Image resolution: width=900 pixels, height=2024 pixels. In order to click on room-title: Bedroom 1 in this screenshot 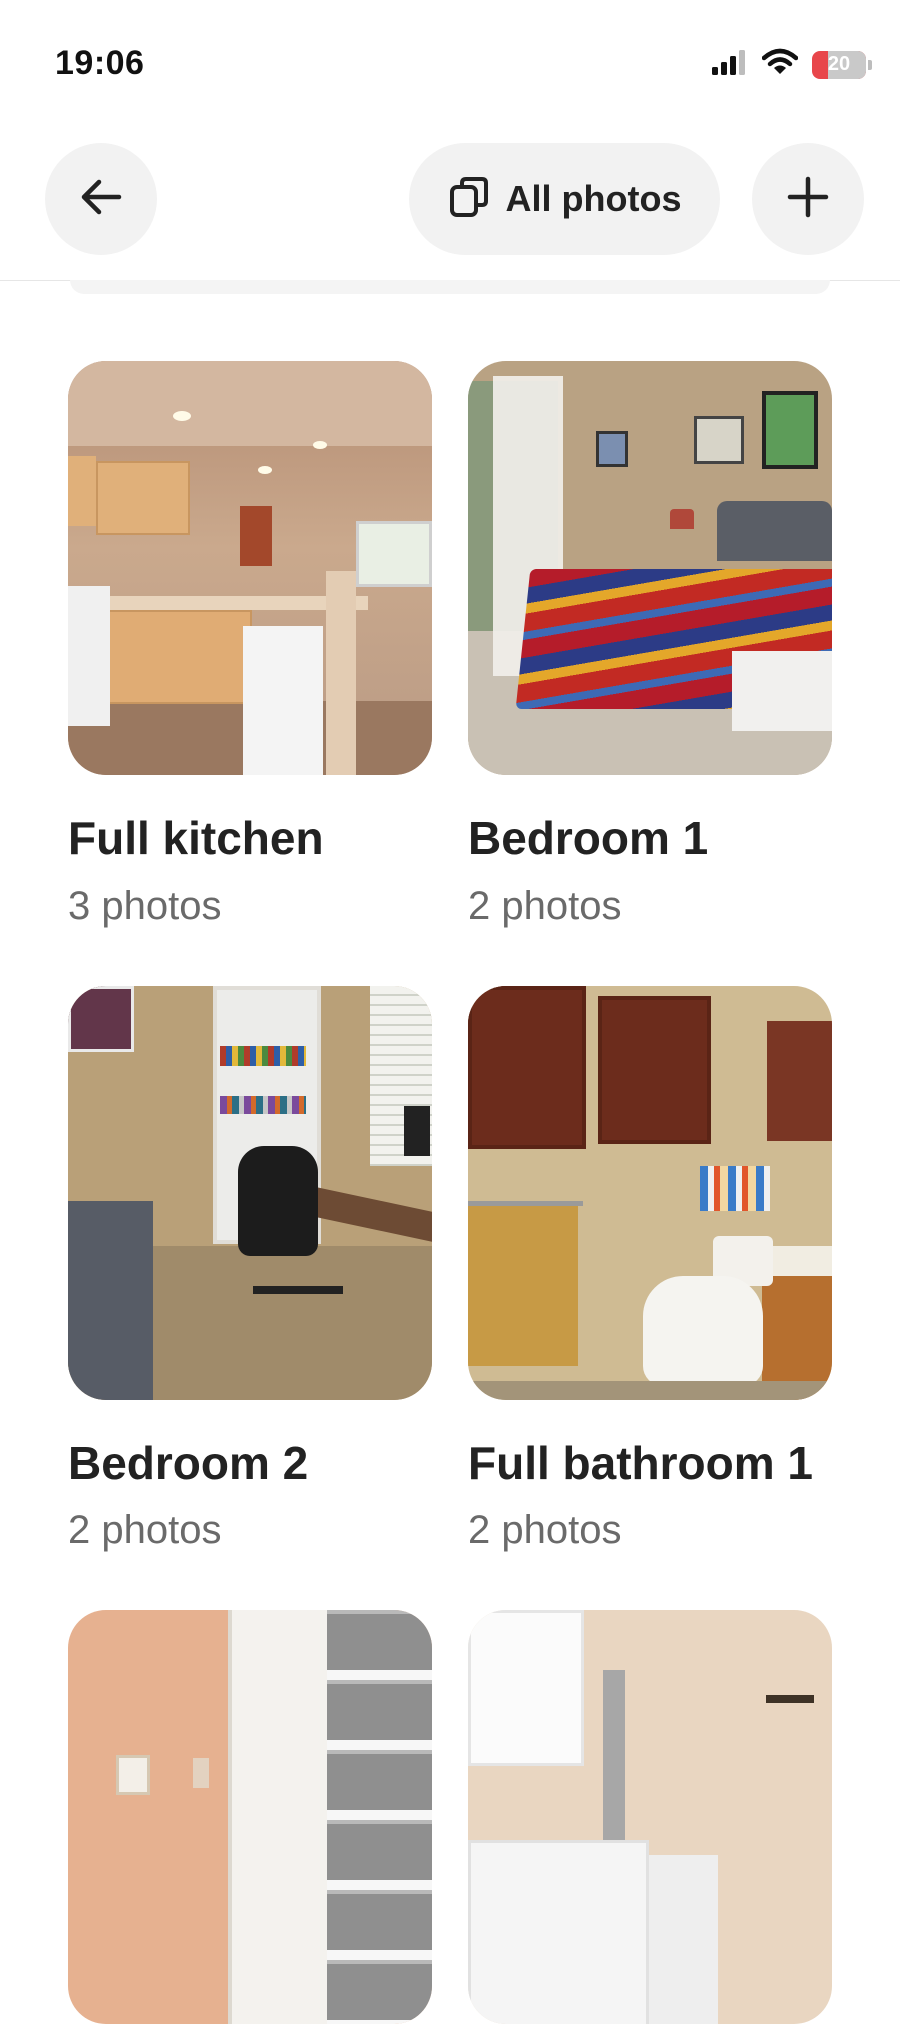, I will do `click(588, 838)`.